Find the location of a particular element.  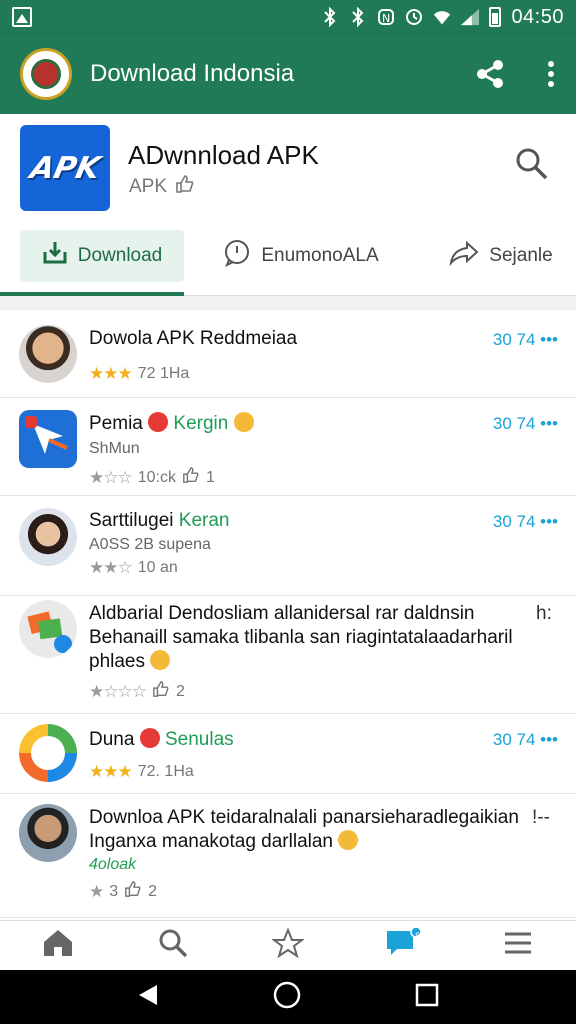

post-title: Pemia Kergin is located at coordinates (171, 423).